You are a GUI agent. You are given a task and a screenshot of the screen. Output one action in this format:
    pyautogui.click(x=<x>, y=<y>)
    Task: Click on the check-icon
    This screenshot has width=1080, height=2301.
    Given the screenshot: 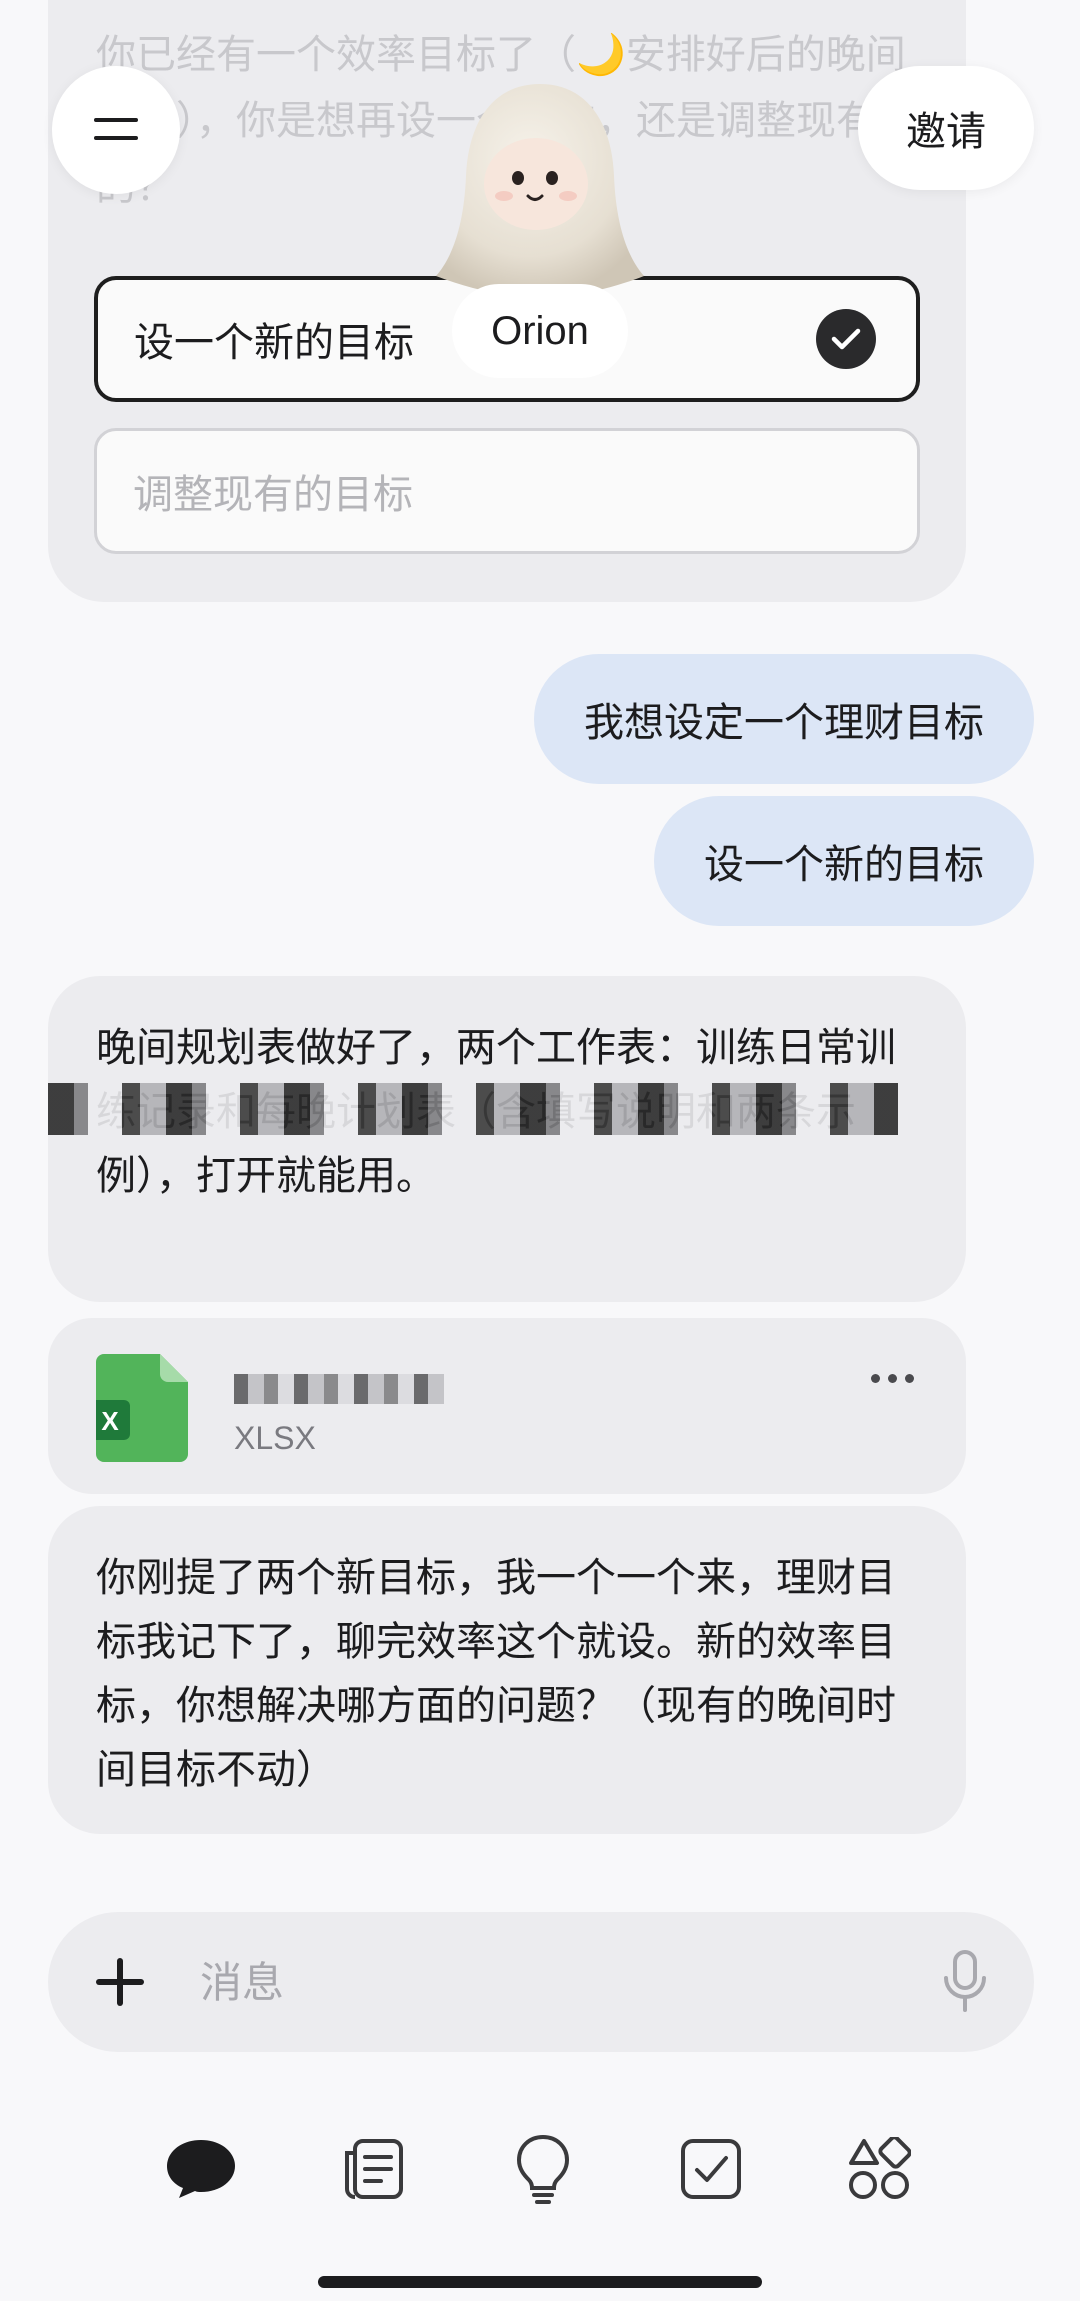 What is the action you would take?
    pyautogui.click(x=846, y=339)
    